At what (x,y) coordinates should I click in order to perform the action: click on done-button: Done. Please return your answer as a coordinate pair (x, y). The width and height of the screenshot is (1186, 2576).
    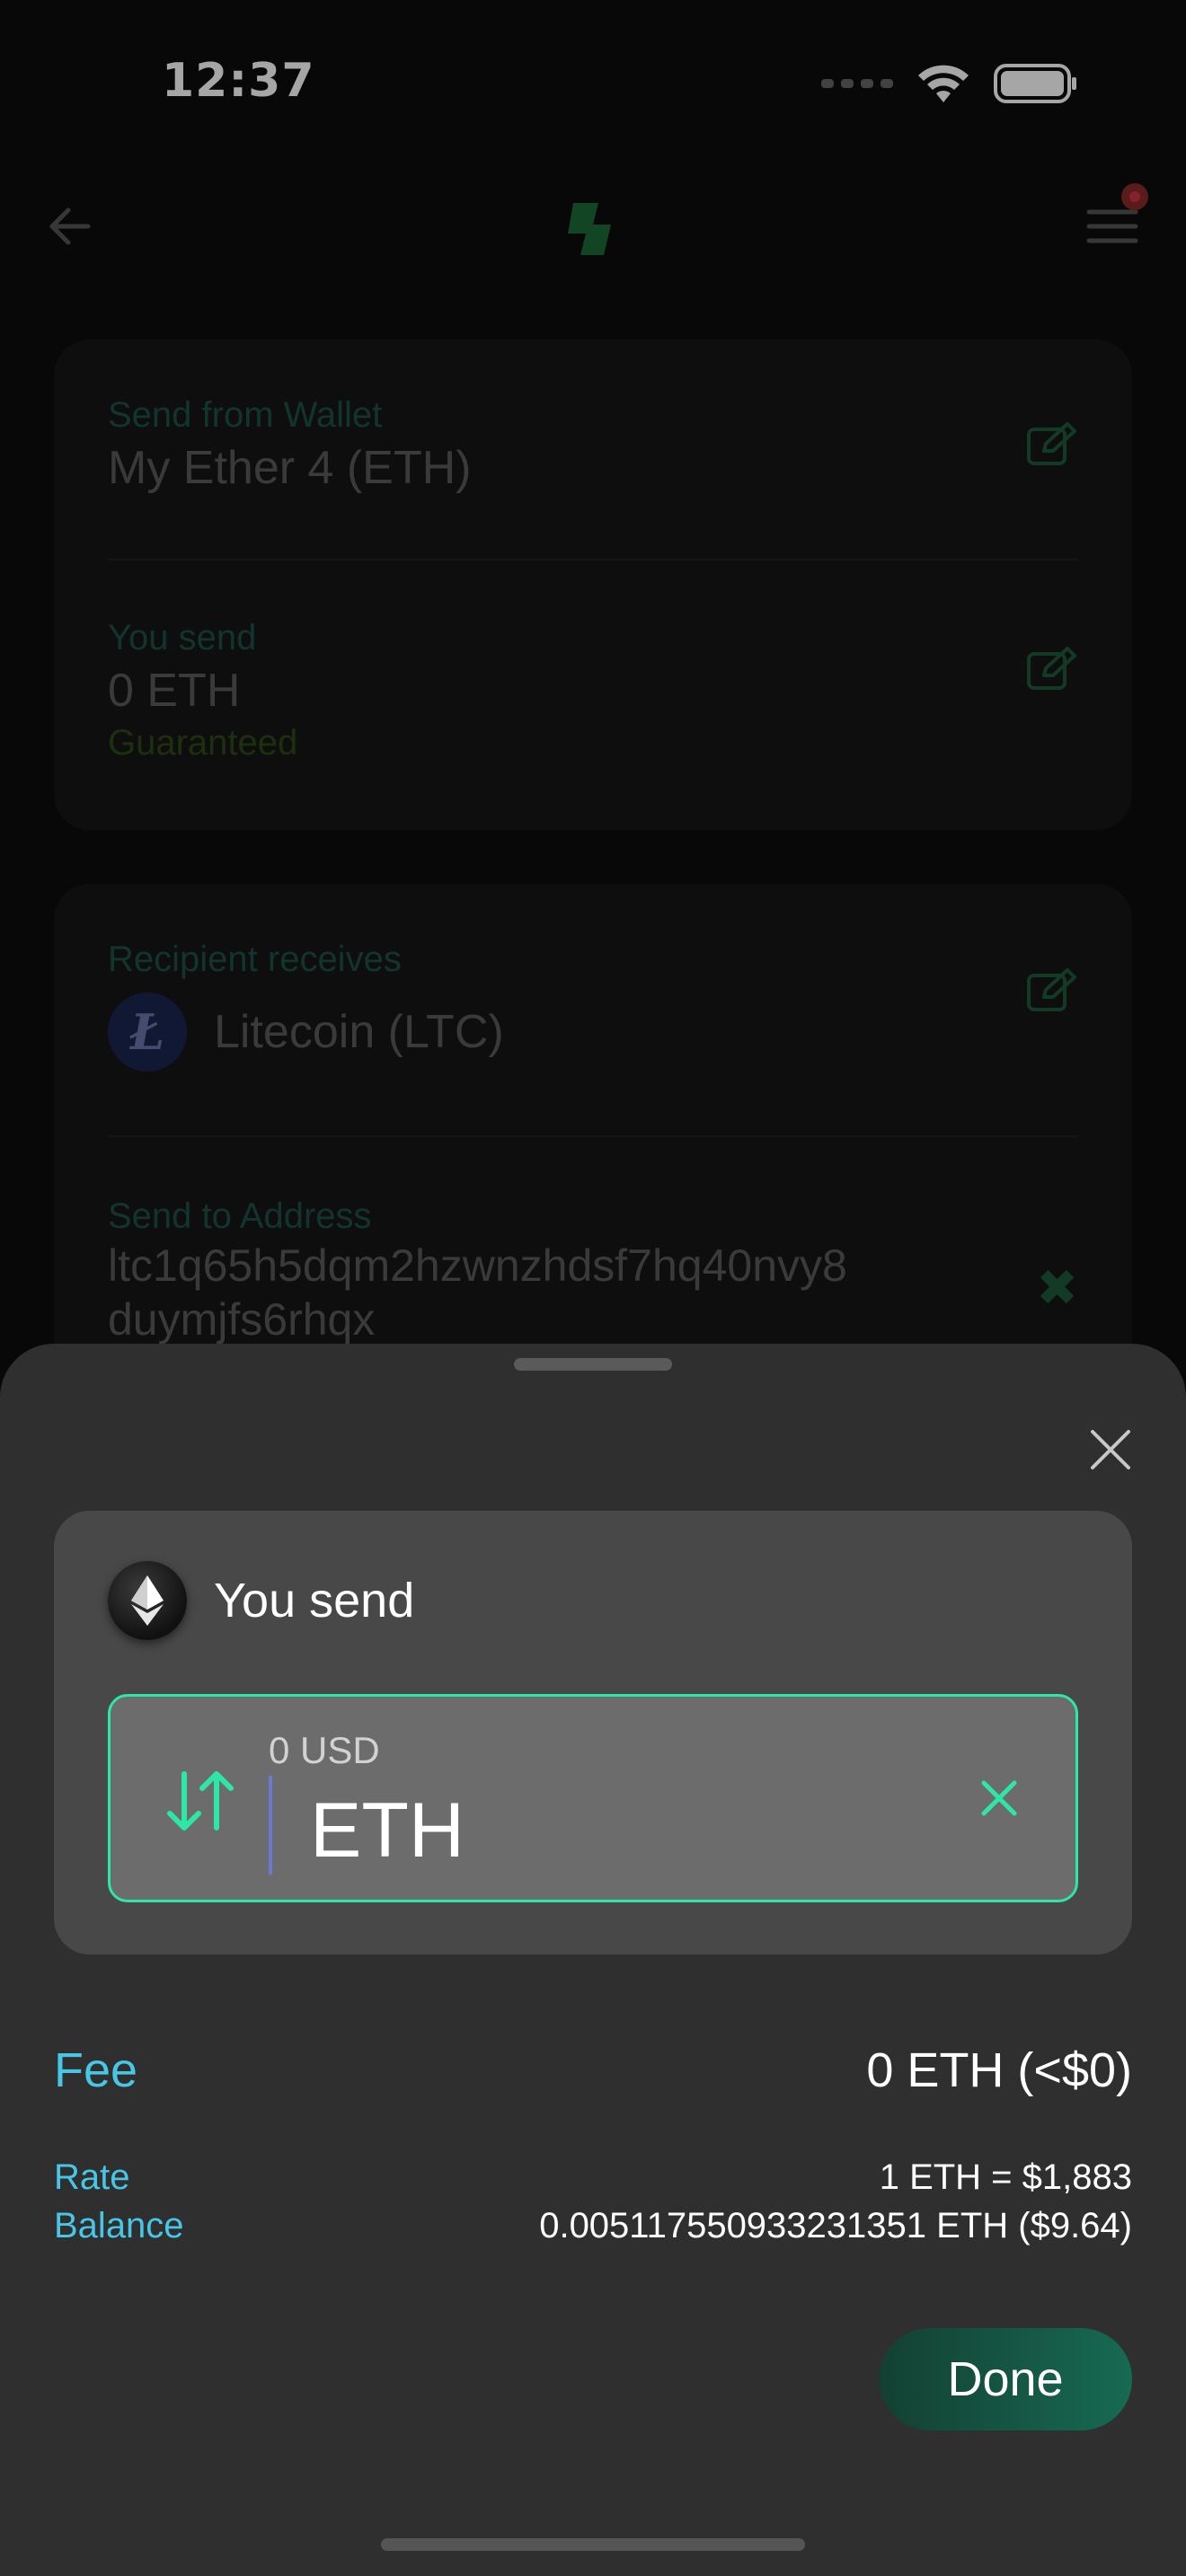
    Looking at the image, I should click on (1005, 2379).